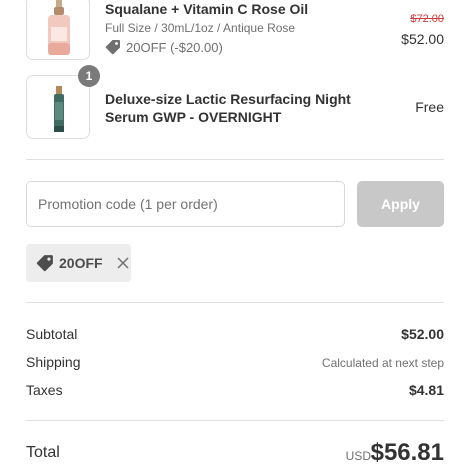 The height and width of the screenshot is (470, 460). What do you see at coordinates (228, 99) in the screenshot?
I see `item-title-line1: Deluxe-size Lactic Resurfacing Night` at bounding box center [228, 99].